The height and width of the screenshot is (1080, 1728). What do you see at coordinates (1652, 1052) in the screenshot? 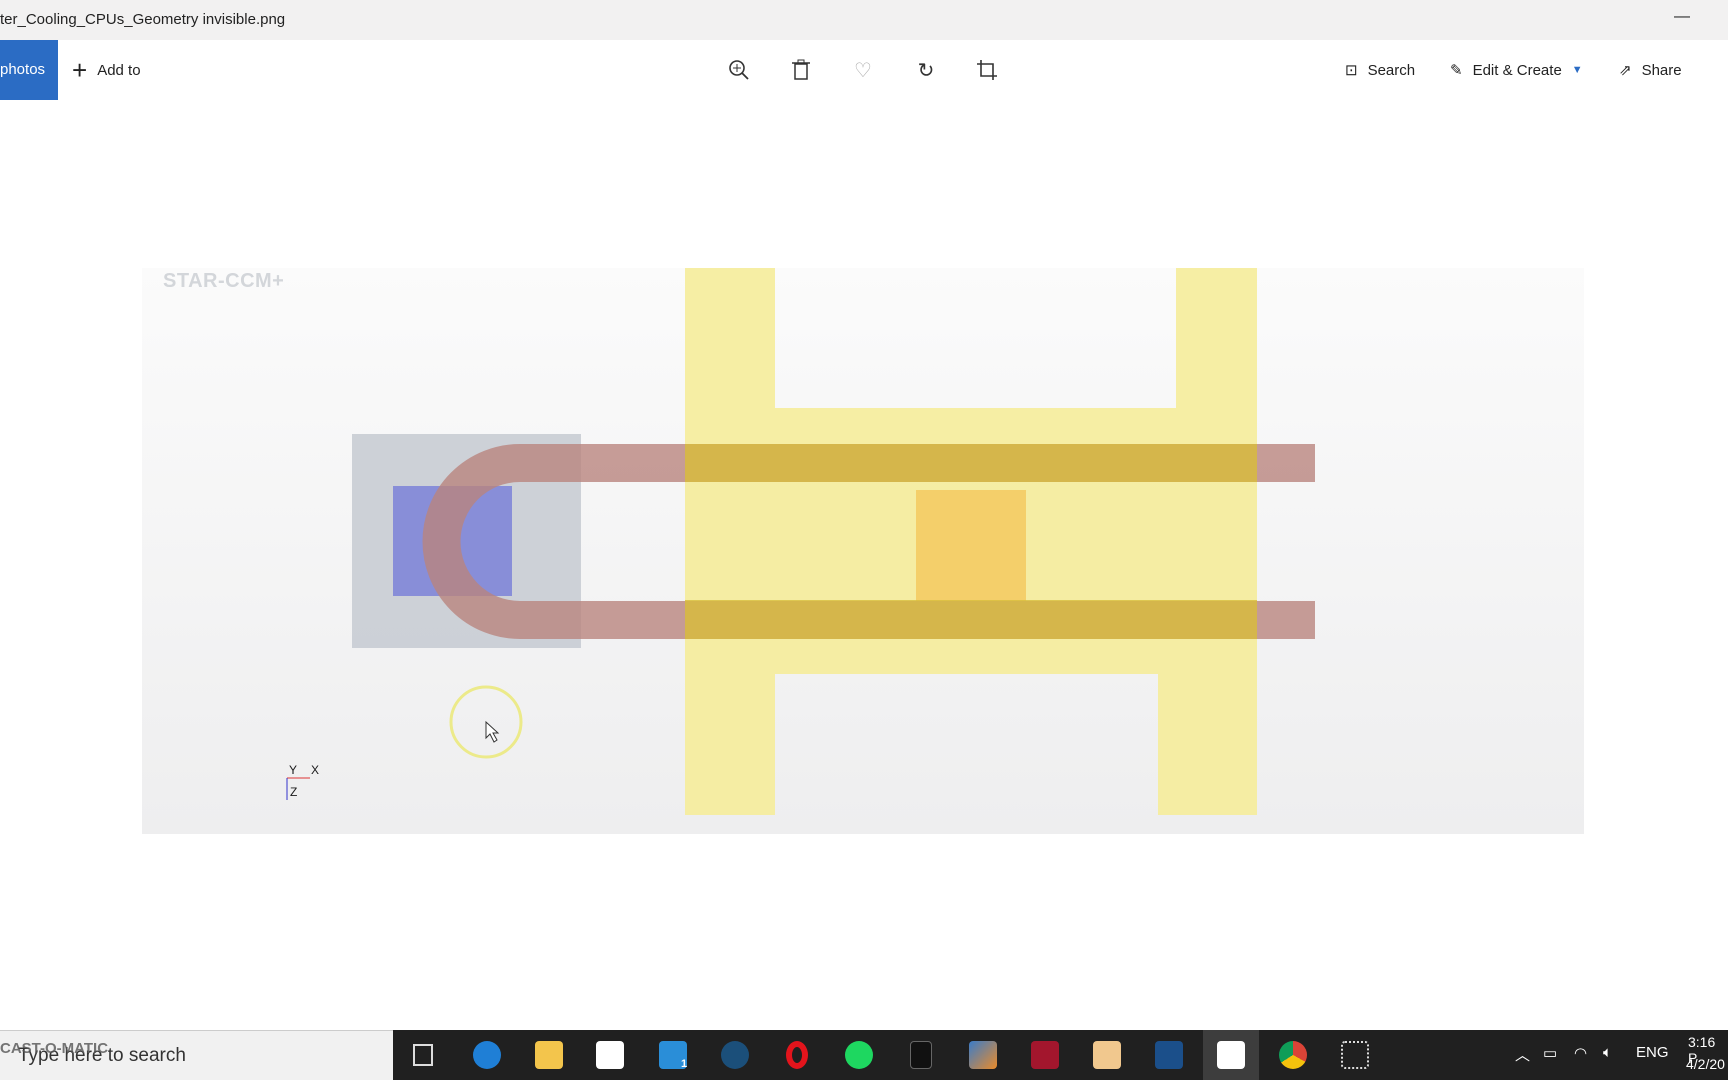
I see `language-indicator: ENG` at bounding box center [1652, 1052].